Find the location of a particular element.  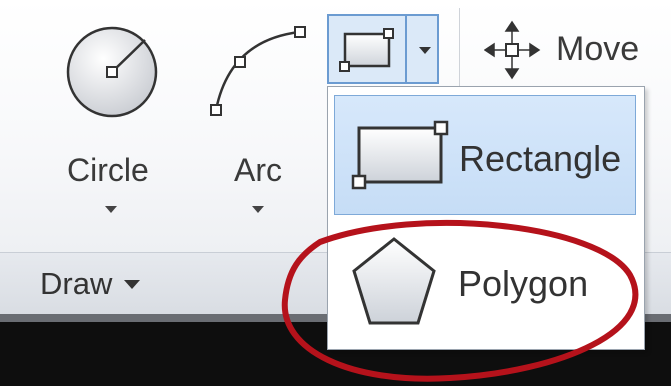

circle-tool-button: Circle is located at coordinates (115, 115).